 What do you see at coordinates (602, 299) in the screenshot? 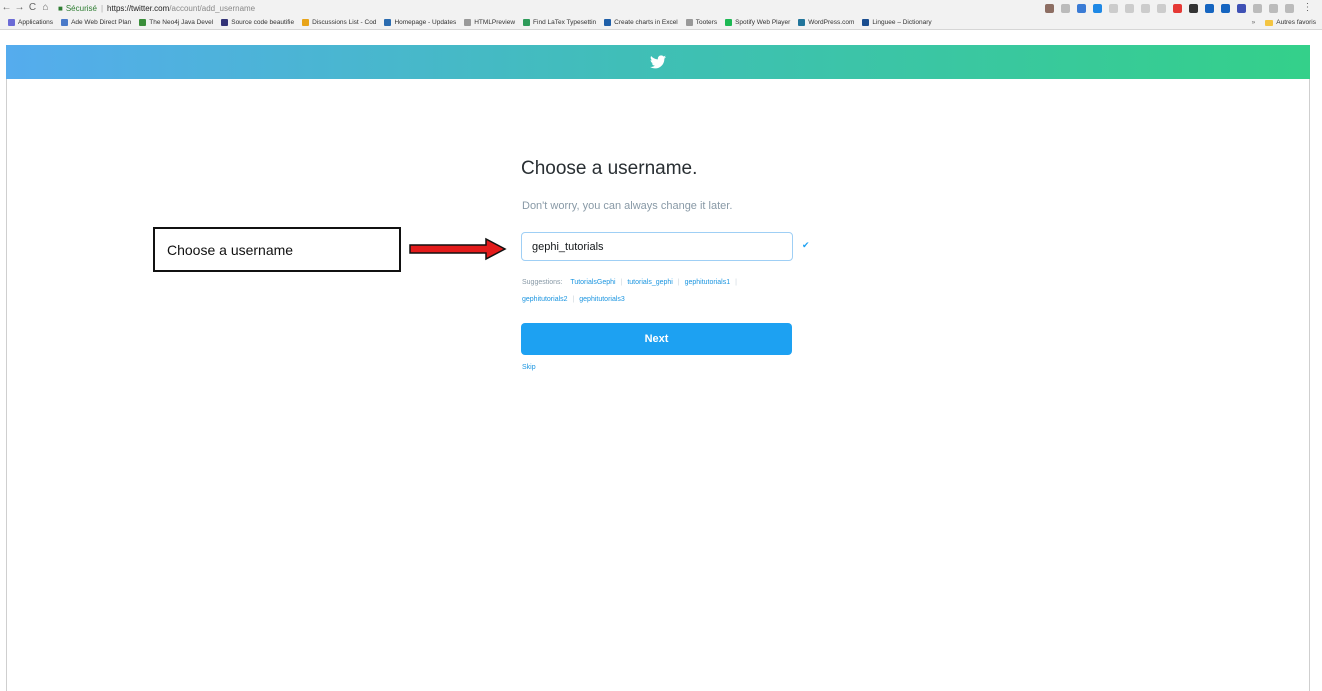
I see `suggestion-link: gephitutorials3` at bounding box center [602, 299].